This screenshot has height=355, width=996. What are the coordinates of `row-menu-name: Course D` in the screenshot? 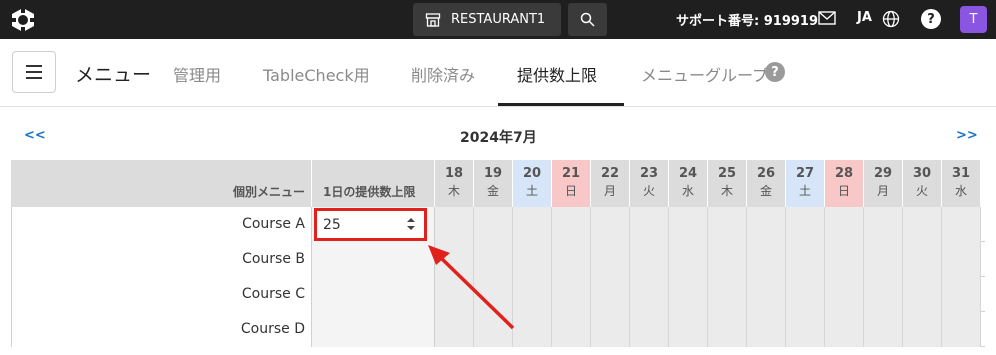 It's located at (161, 329).